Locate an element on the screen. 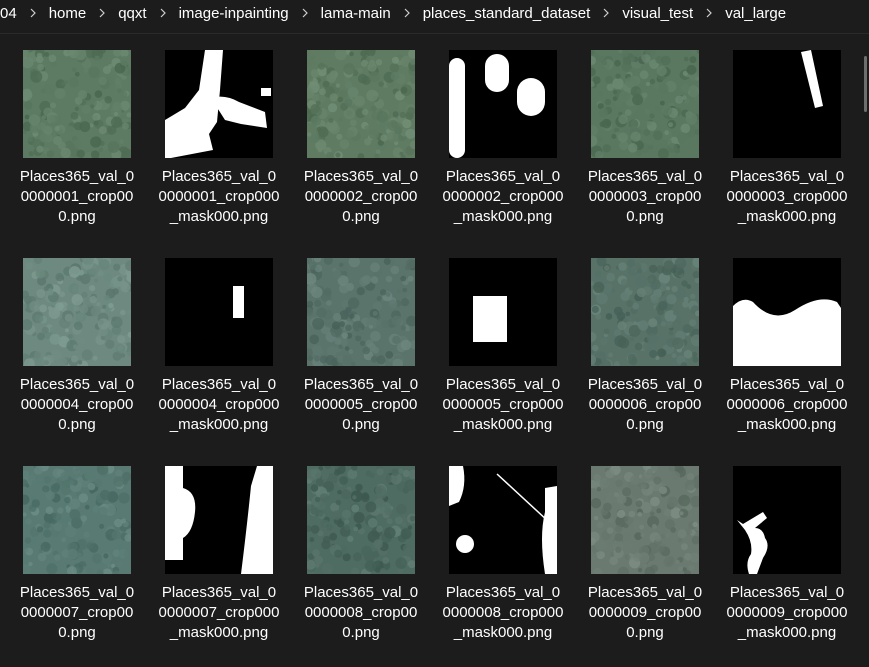 The width and height of the screenshot is (869, 667). file-tile: Places365_val_00000008_crop000.png is located at coordinates (361, 558).